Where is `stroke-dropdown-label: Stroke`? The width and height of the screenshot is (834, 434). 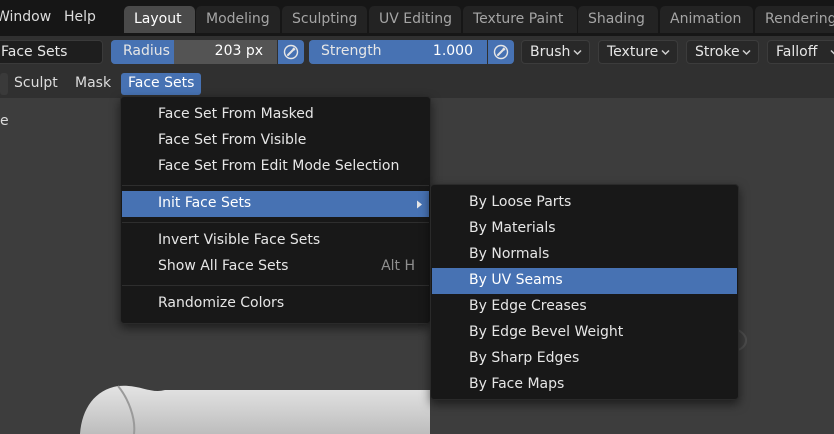 stroke-dropdown-label: Stroke is located at coordinates (717, 52).